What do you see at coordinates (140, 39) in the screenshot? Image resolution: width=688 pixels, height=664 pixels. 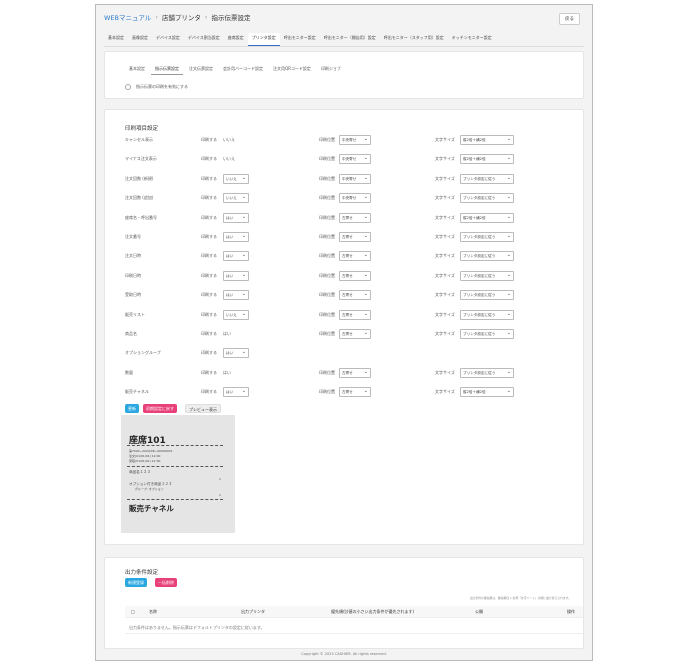 I see `tab-1: 画像設定` at bounding box center [140, 39].